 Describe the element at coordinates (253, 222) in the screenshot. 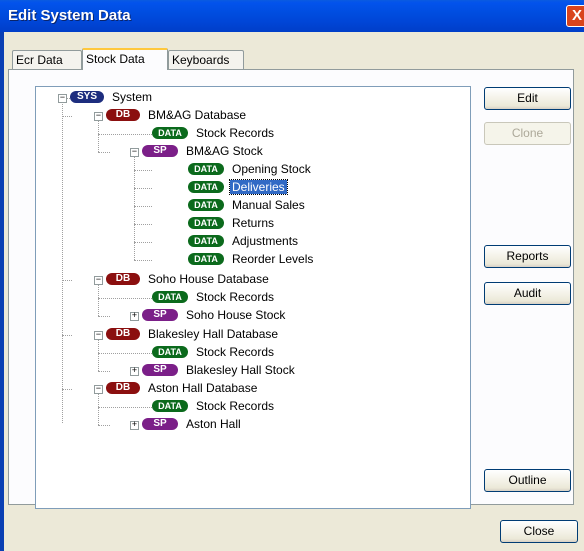

I see `tree-node-label: Returns` at that location.